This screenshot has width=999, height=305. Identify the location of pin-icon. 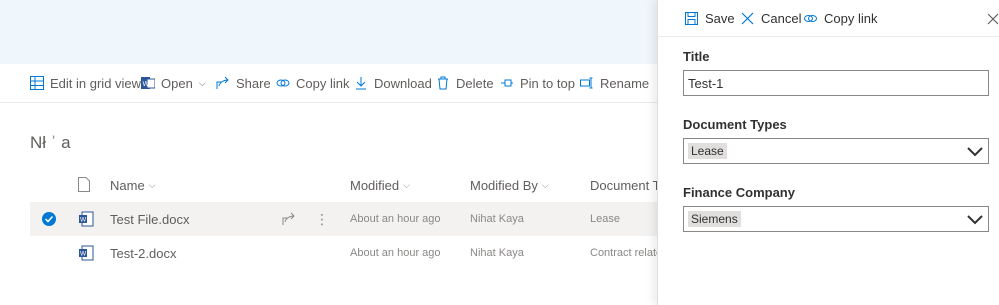
(507, 83).